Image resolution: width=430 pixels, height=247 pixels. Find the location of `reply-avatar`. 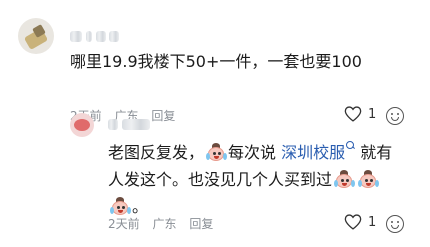

reply-avatar is located at coordinates (82, 125).